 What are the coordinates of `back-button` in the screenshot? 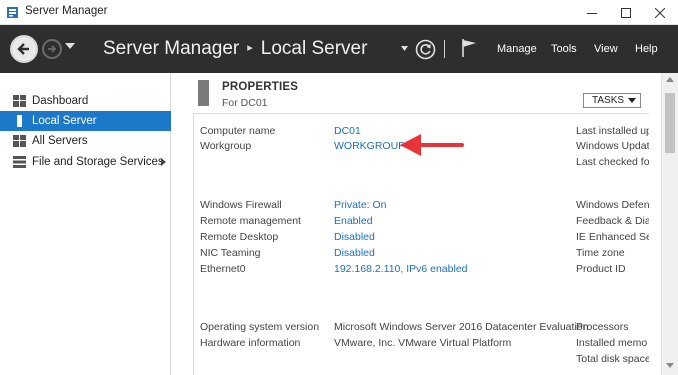 It's located at (24, 49).